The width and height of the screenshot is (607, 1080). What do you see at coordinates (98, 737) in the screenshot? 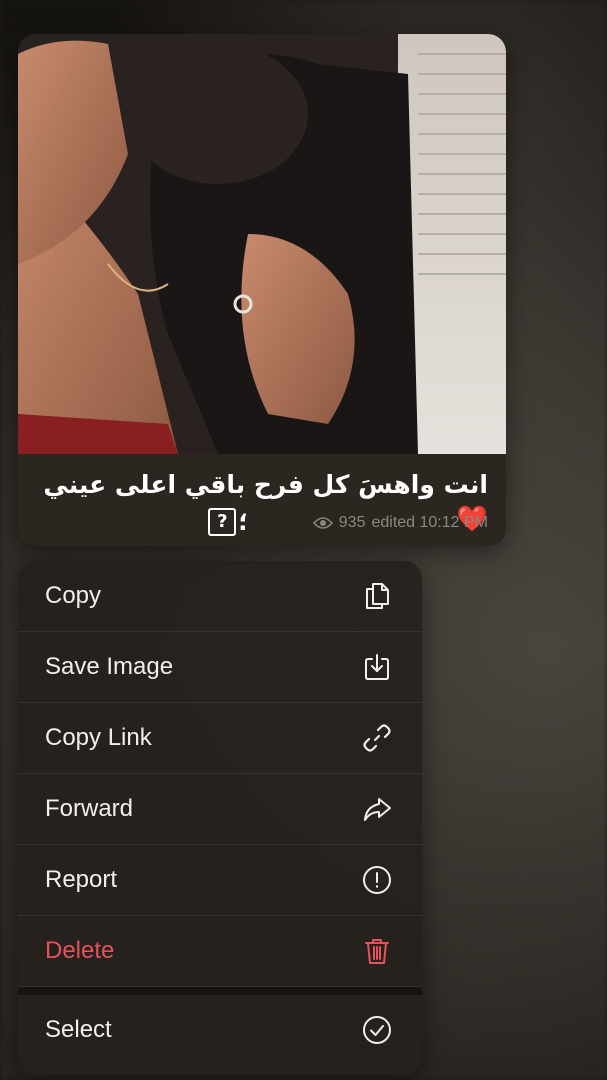
I see `menu-item-label: Copy Link` at bounding box center [98, 737].